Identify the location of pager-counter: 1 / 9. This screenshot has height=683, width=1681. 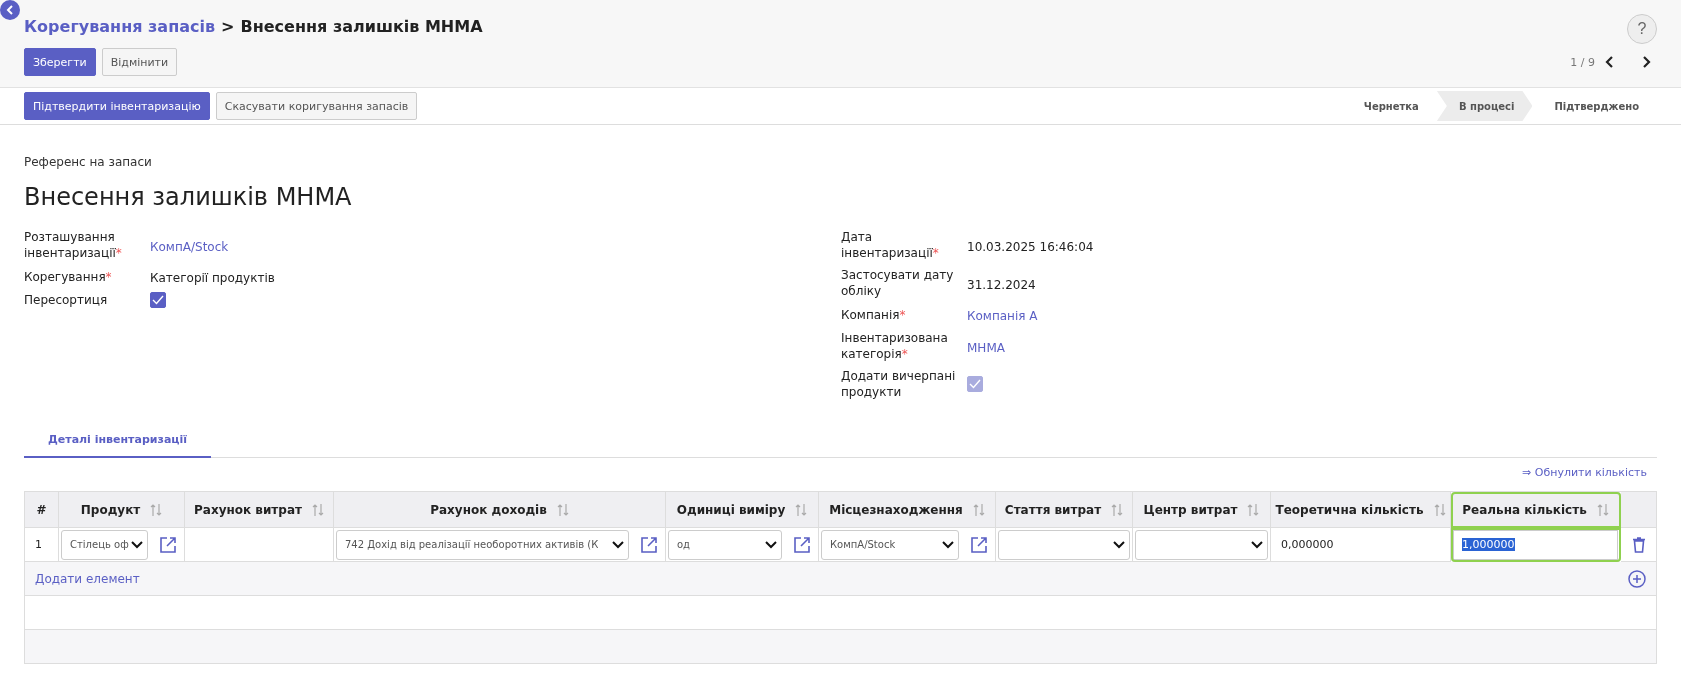
(1582, 62).